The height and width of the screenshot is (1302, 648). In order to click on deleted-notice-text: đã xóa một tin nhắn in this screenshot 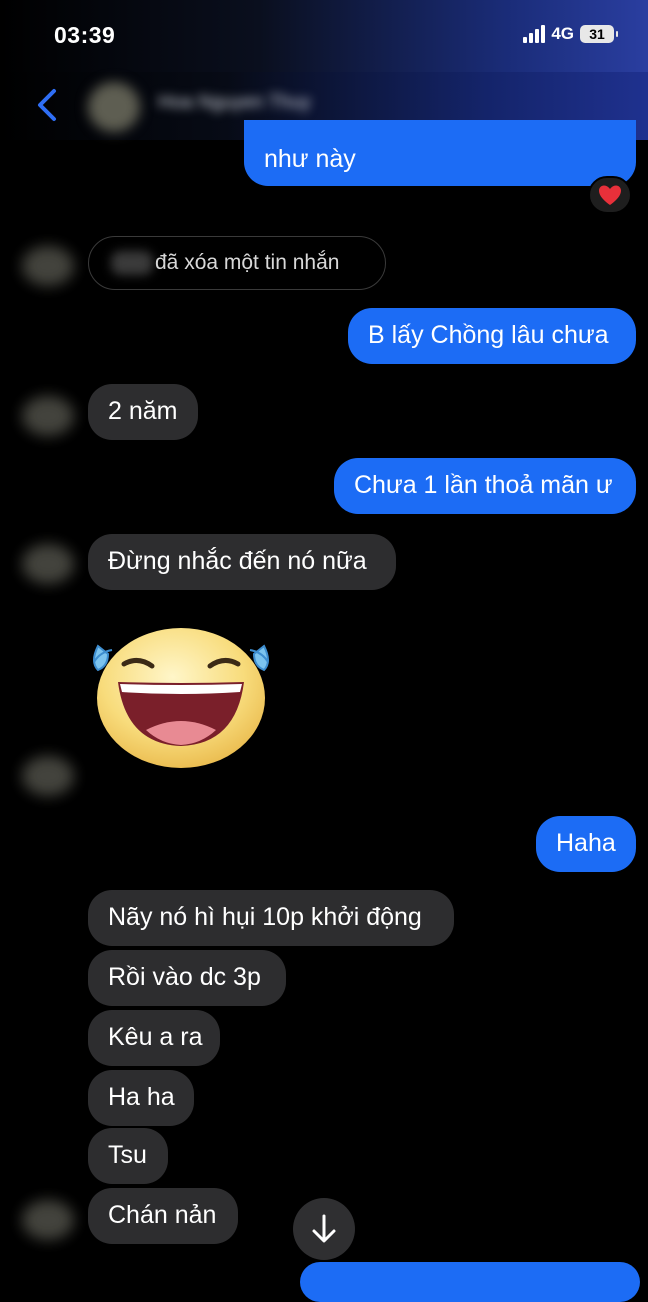, I will do `click(247, 262)`.